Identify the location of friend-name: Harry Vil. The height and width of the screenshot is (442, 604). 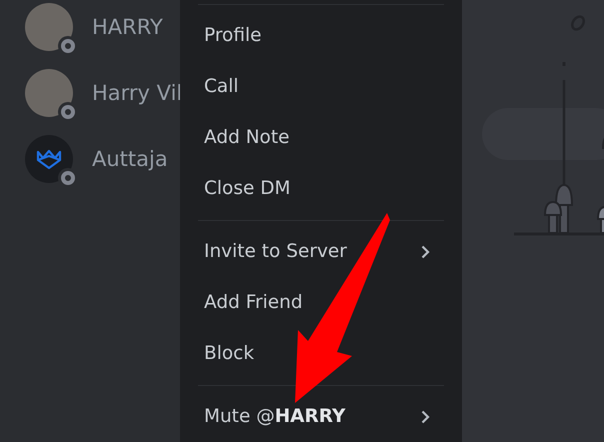
(136, 93).